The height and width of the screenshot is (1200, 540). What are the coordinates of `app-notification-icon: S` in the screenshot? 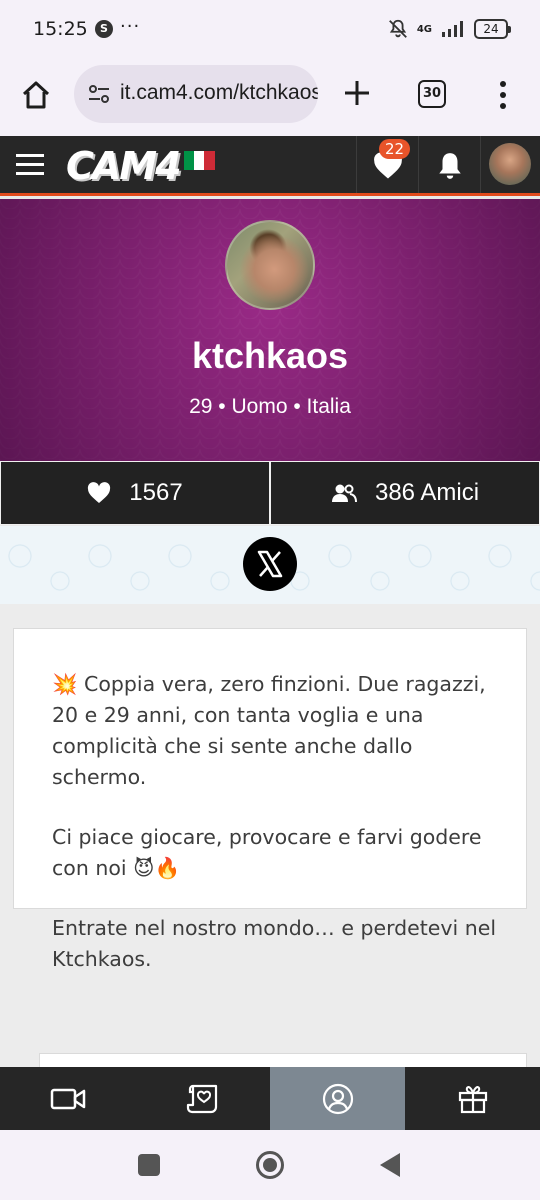 It's located at (104, 29).